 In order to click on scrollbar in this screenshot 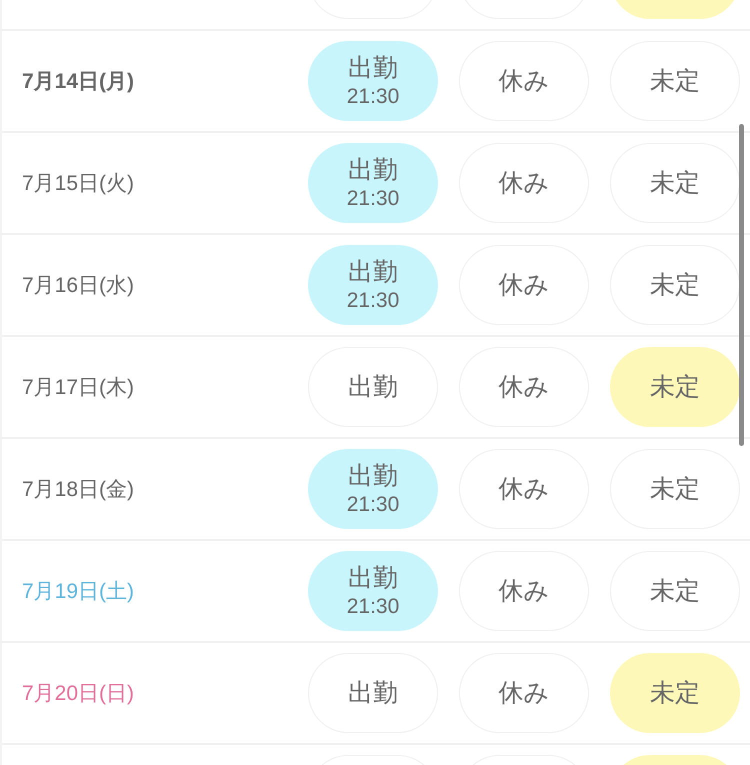, I will do `click(741, 285)`.